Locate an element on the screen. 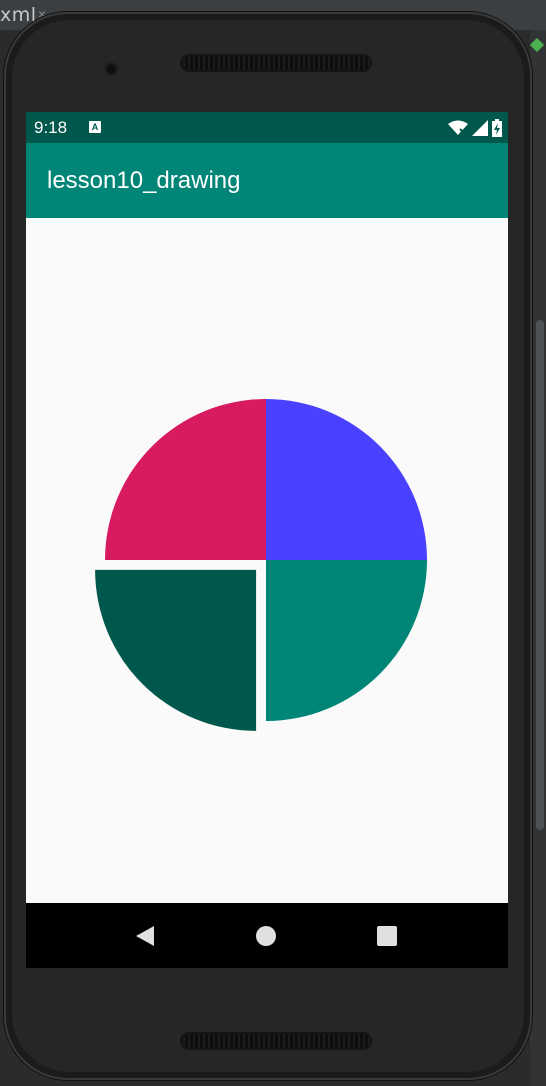 This screenshot has width=546, height=1086. app-title: lesson10_drawing is located at coordinates (144, 180).